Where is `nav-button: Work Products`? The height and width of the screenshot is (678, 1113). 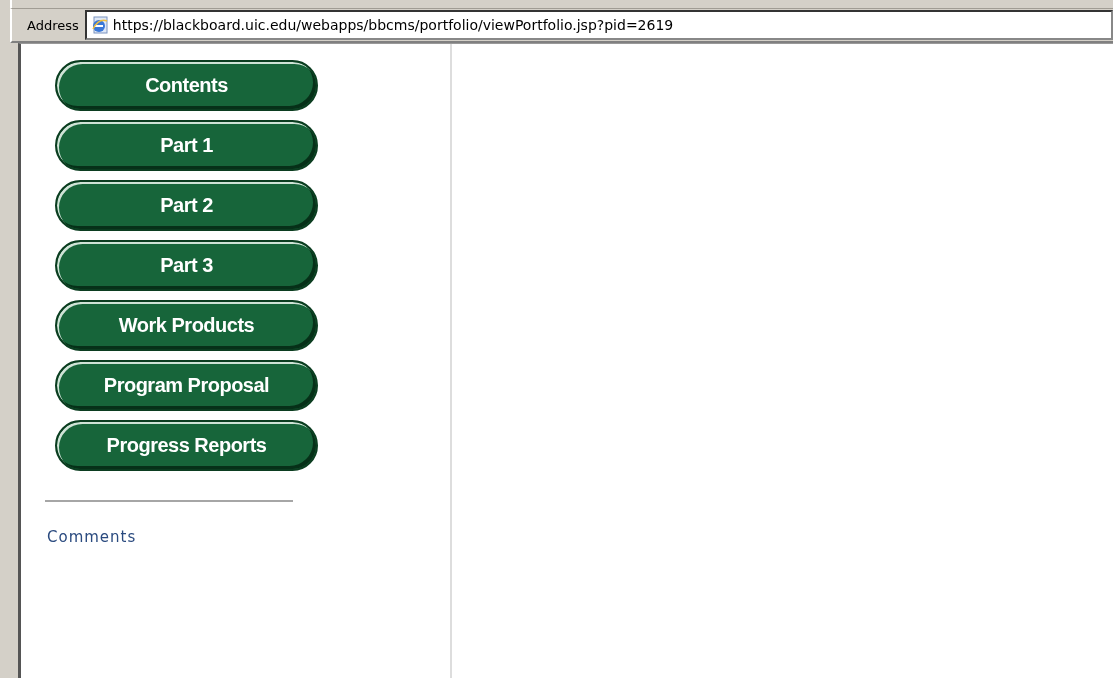
nav-button: Work Products is located at coordinates (186, 325).